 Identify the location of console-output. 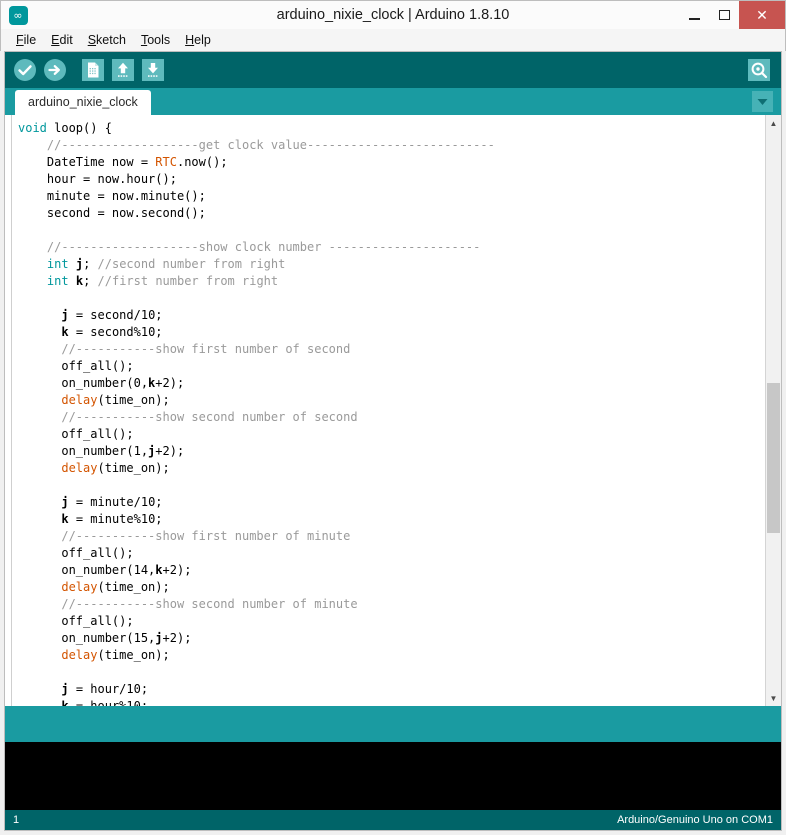
(393, 776).